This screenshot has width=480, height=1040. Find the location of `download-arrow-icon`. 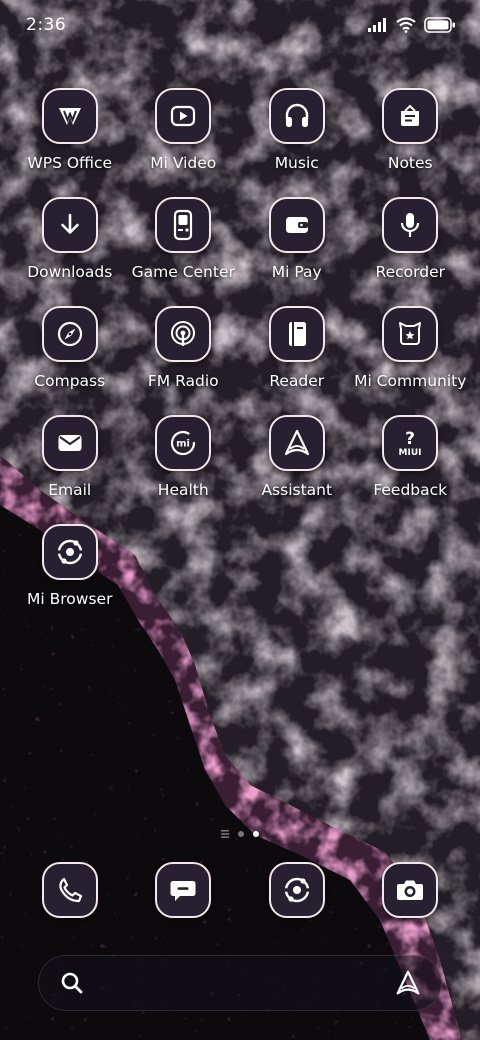

download-arrow-icon is located at coordinates (69, 225).